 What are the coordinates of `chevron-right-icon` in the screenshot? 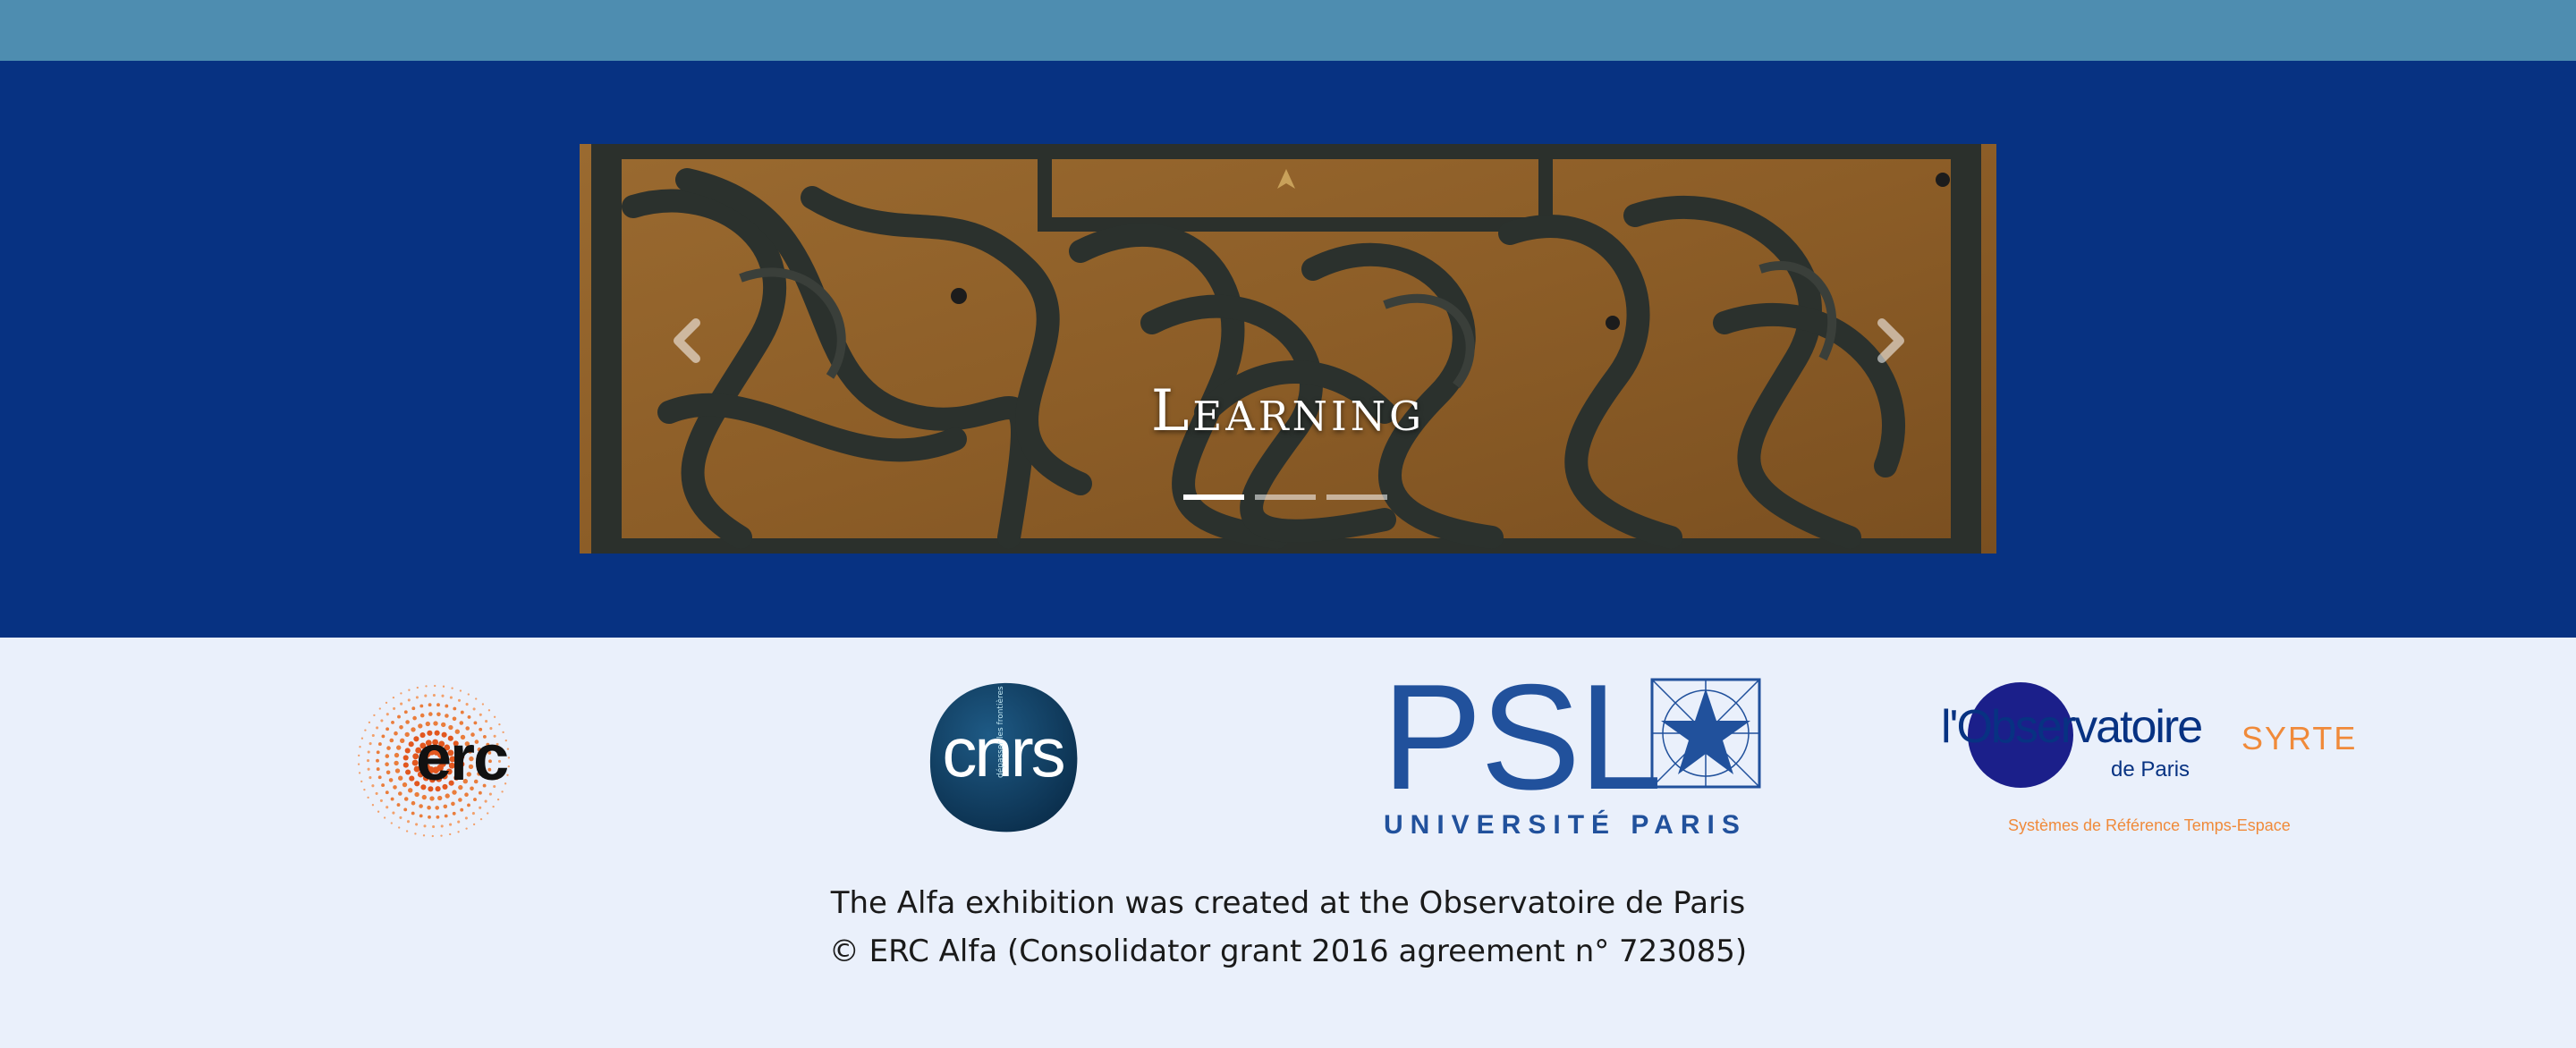 It's located at (1890, 340).